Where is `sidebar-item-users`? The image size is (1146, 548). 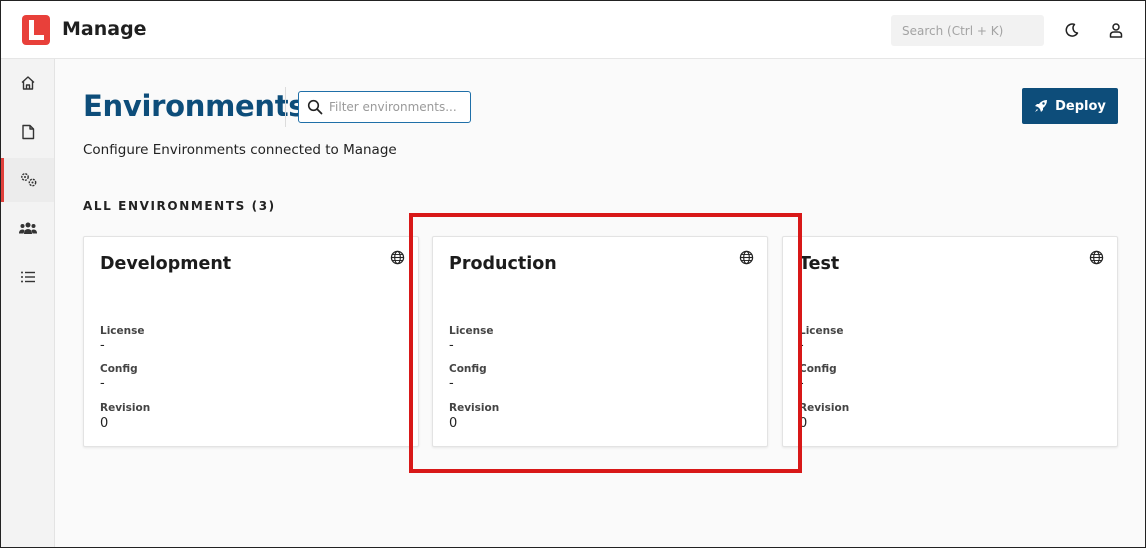
sidebar-item-users is located at coordinates (27, 228).